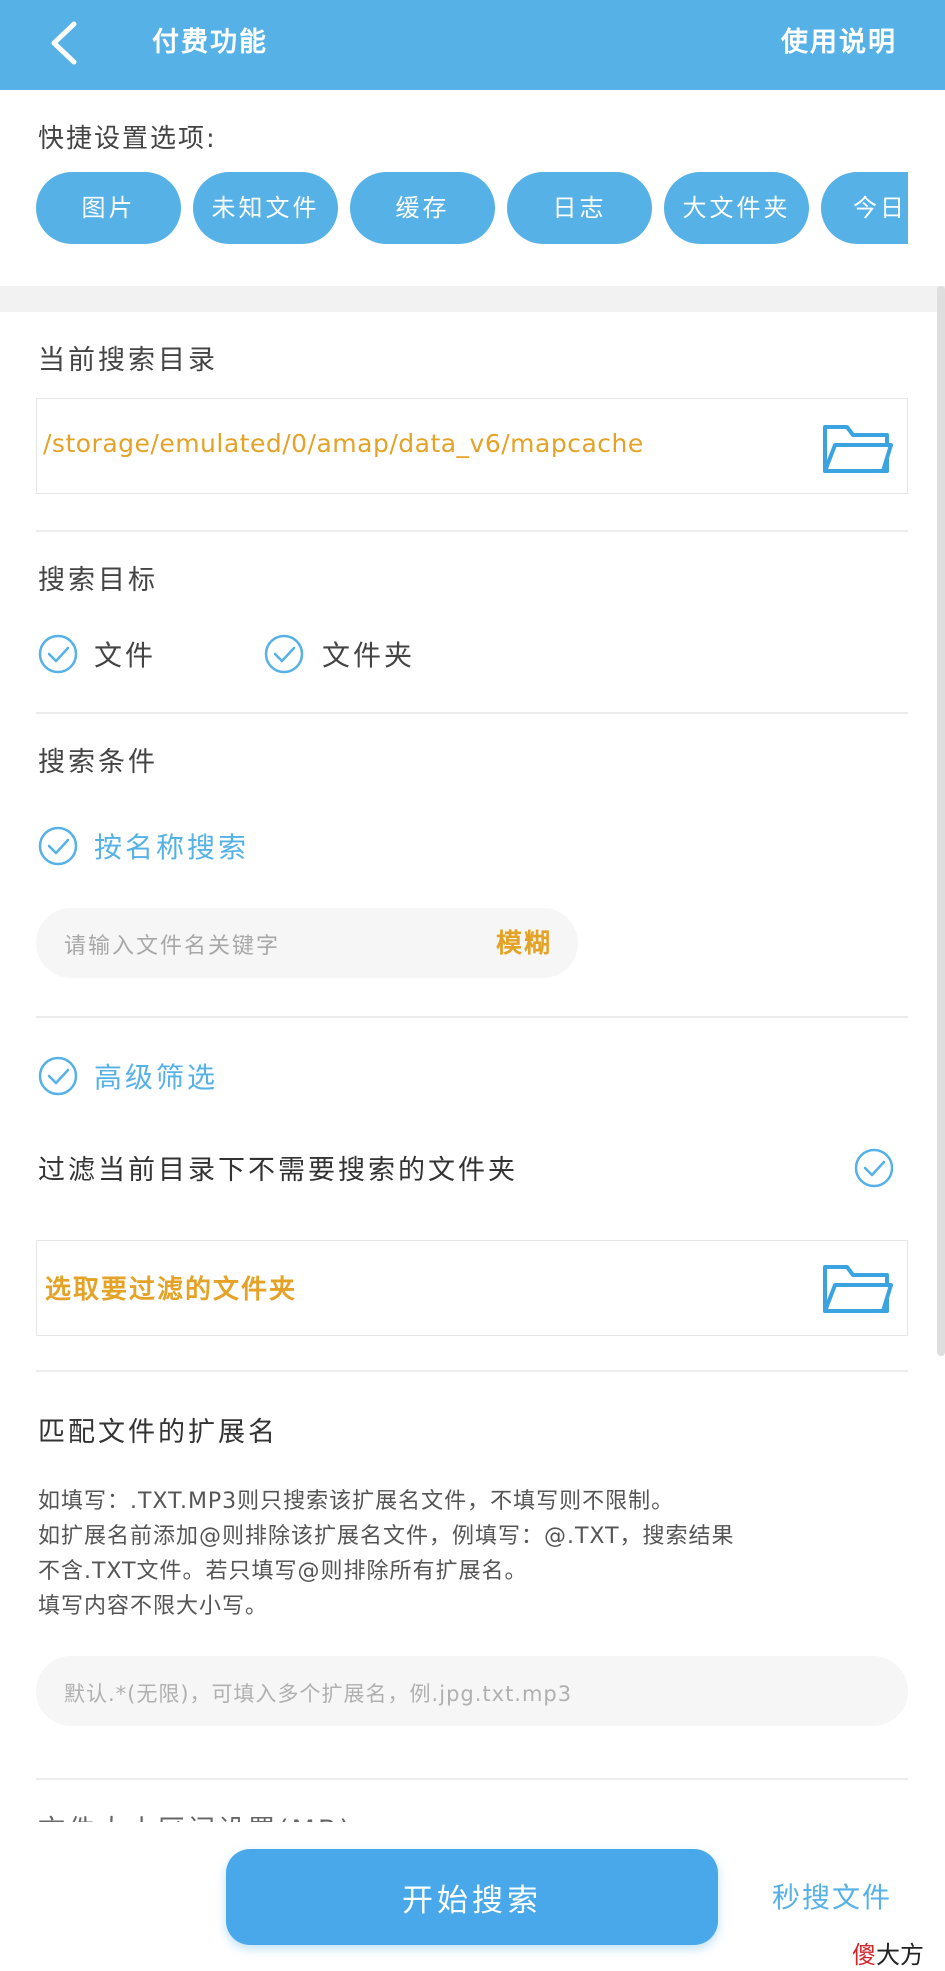 The width and height of the screenshot is (945, 1971). I want to click on extensions-desc-line: 如扩展名前添加@则排除该扩展名文件，例填写：@.TXT，搜索结果, so click(386, 1536).